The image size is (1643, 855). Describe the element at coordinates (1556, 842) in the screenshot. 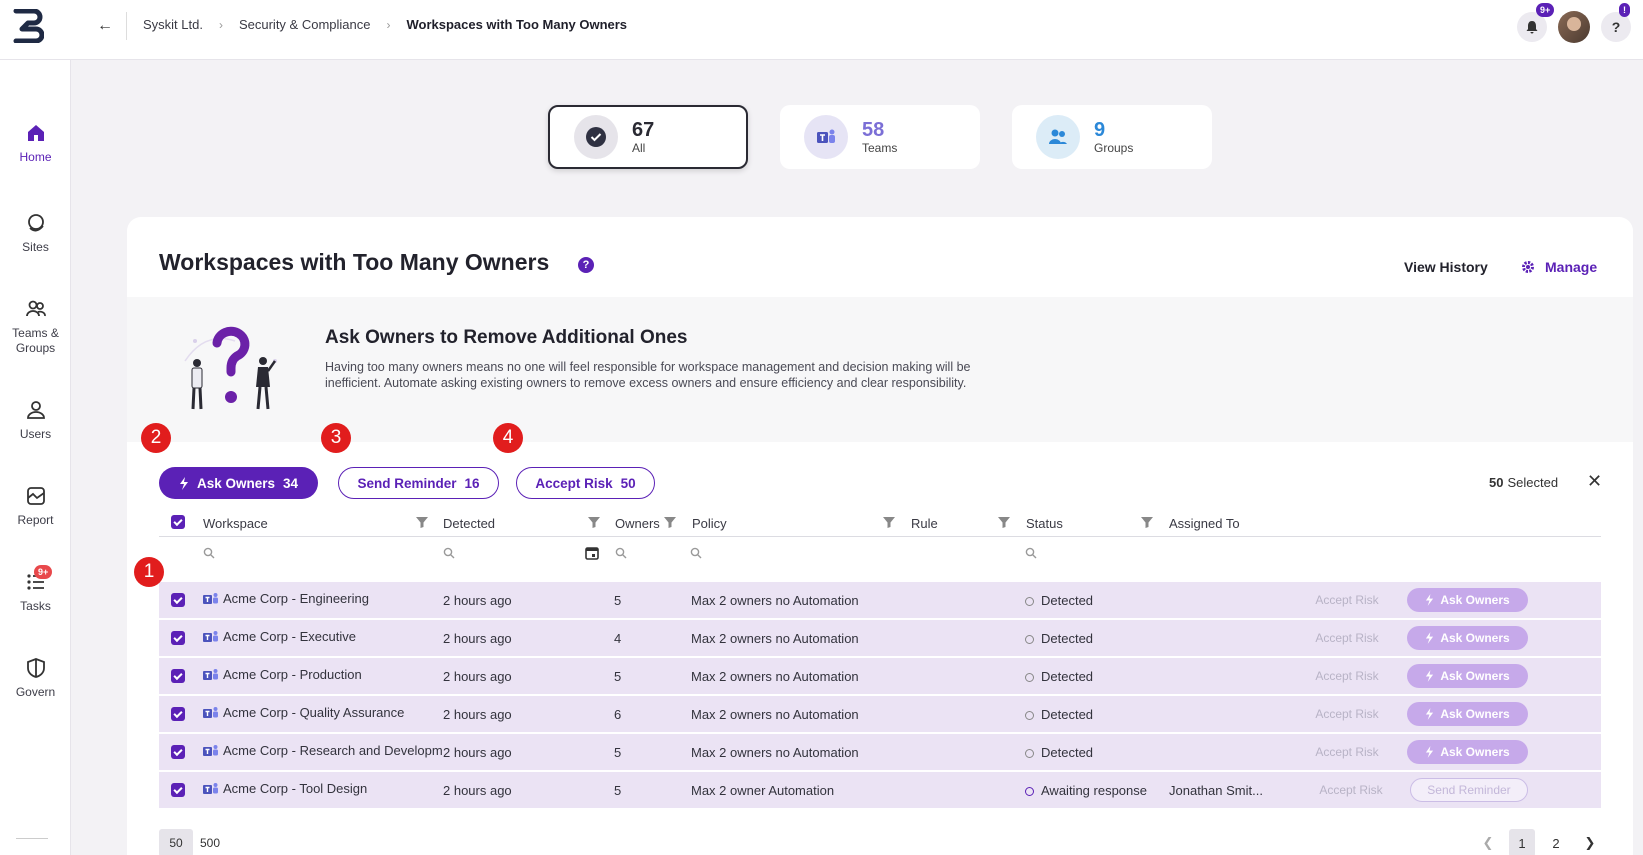

I see `page-button: 2` at that location.